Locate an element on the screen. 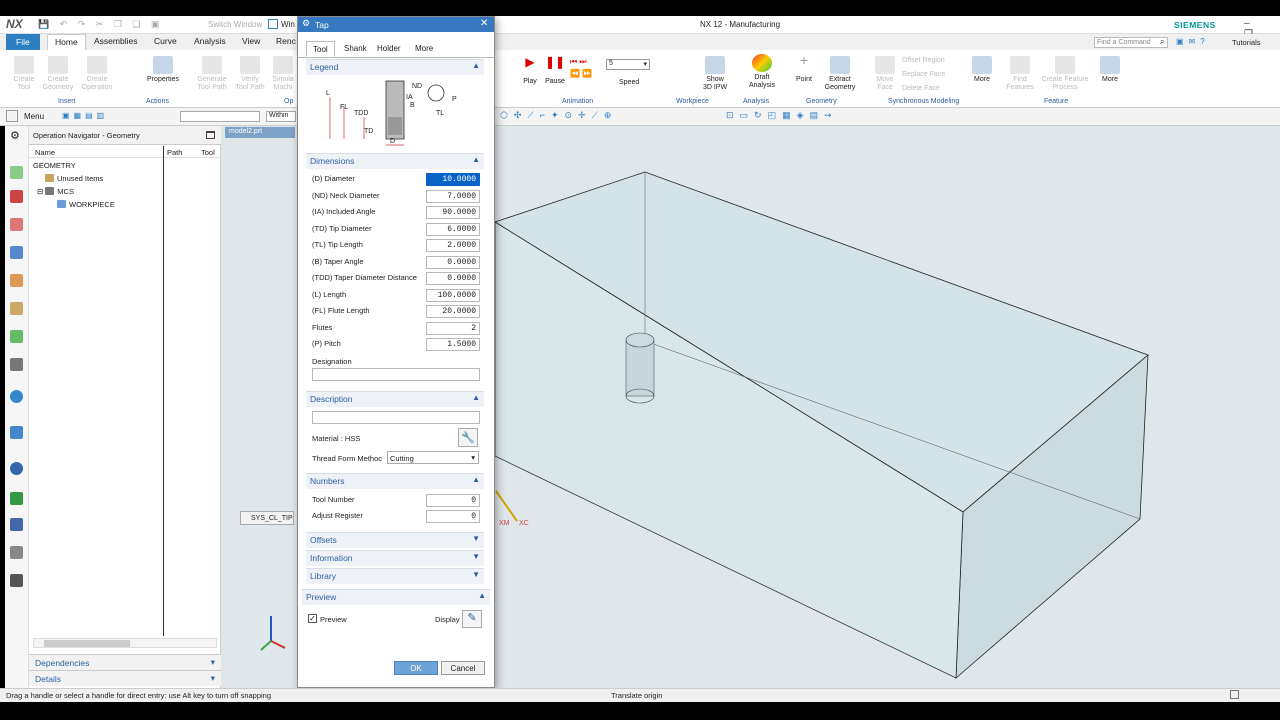  adjust-register-input: 0 is located at coordinates (453, 516).